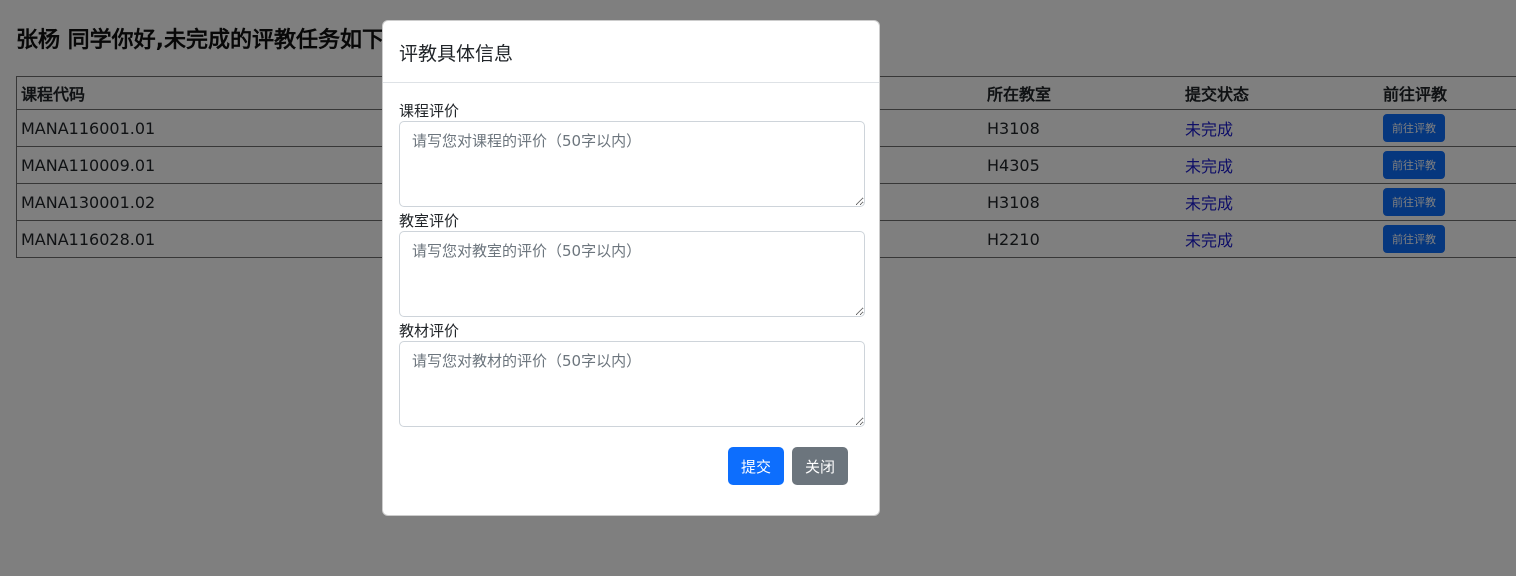 The height and width of the screenshot is (576, 1516). Describe the element at coordinates (787, 466) in the screenshot. I see `modal-footer: 提交 关闭` at that location.